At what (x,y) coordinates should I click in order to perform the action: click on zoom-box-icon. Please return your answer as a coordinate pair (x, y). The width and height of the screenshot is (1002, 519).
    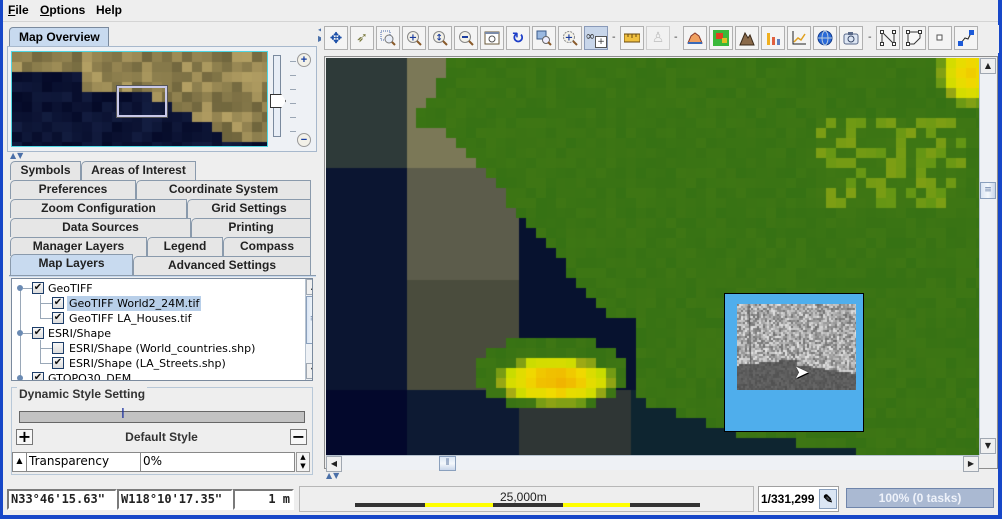
    Looking at the image, I should click on (388, 38).